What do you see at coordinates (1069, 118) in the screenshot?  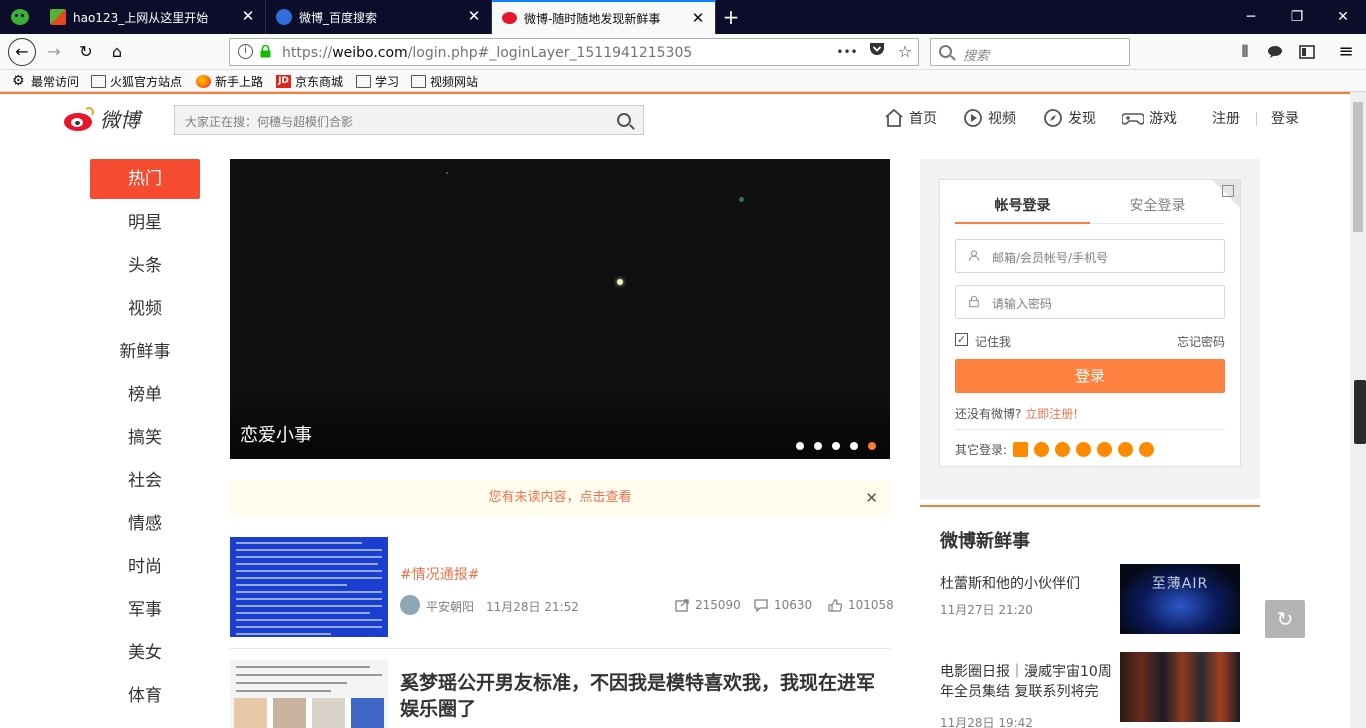 I see `nav-discover: 发现` at bounding box center [1069, 118].